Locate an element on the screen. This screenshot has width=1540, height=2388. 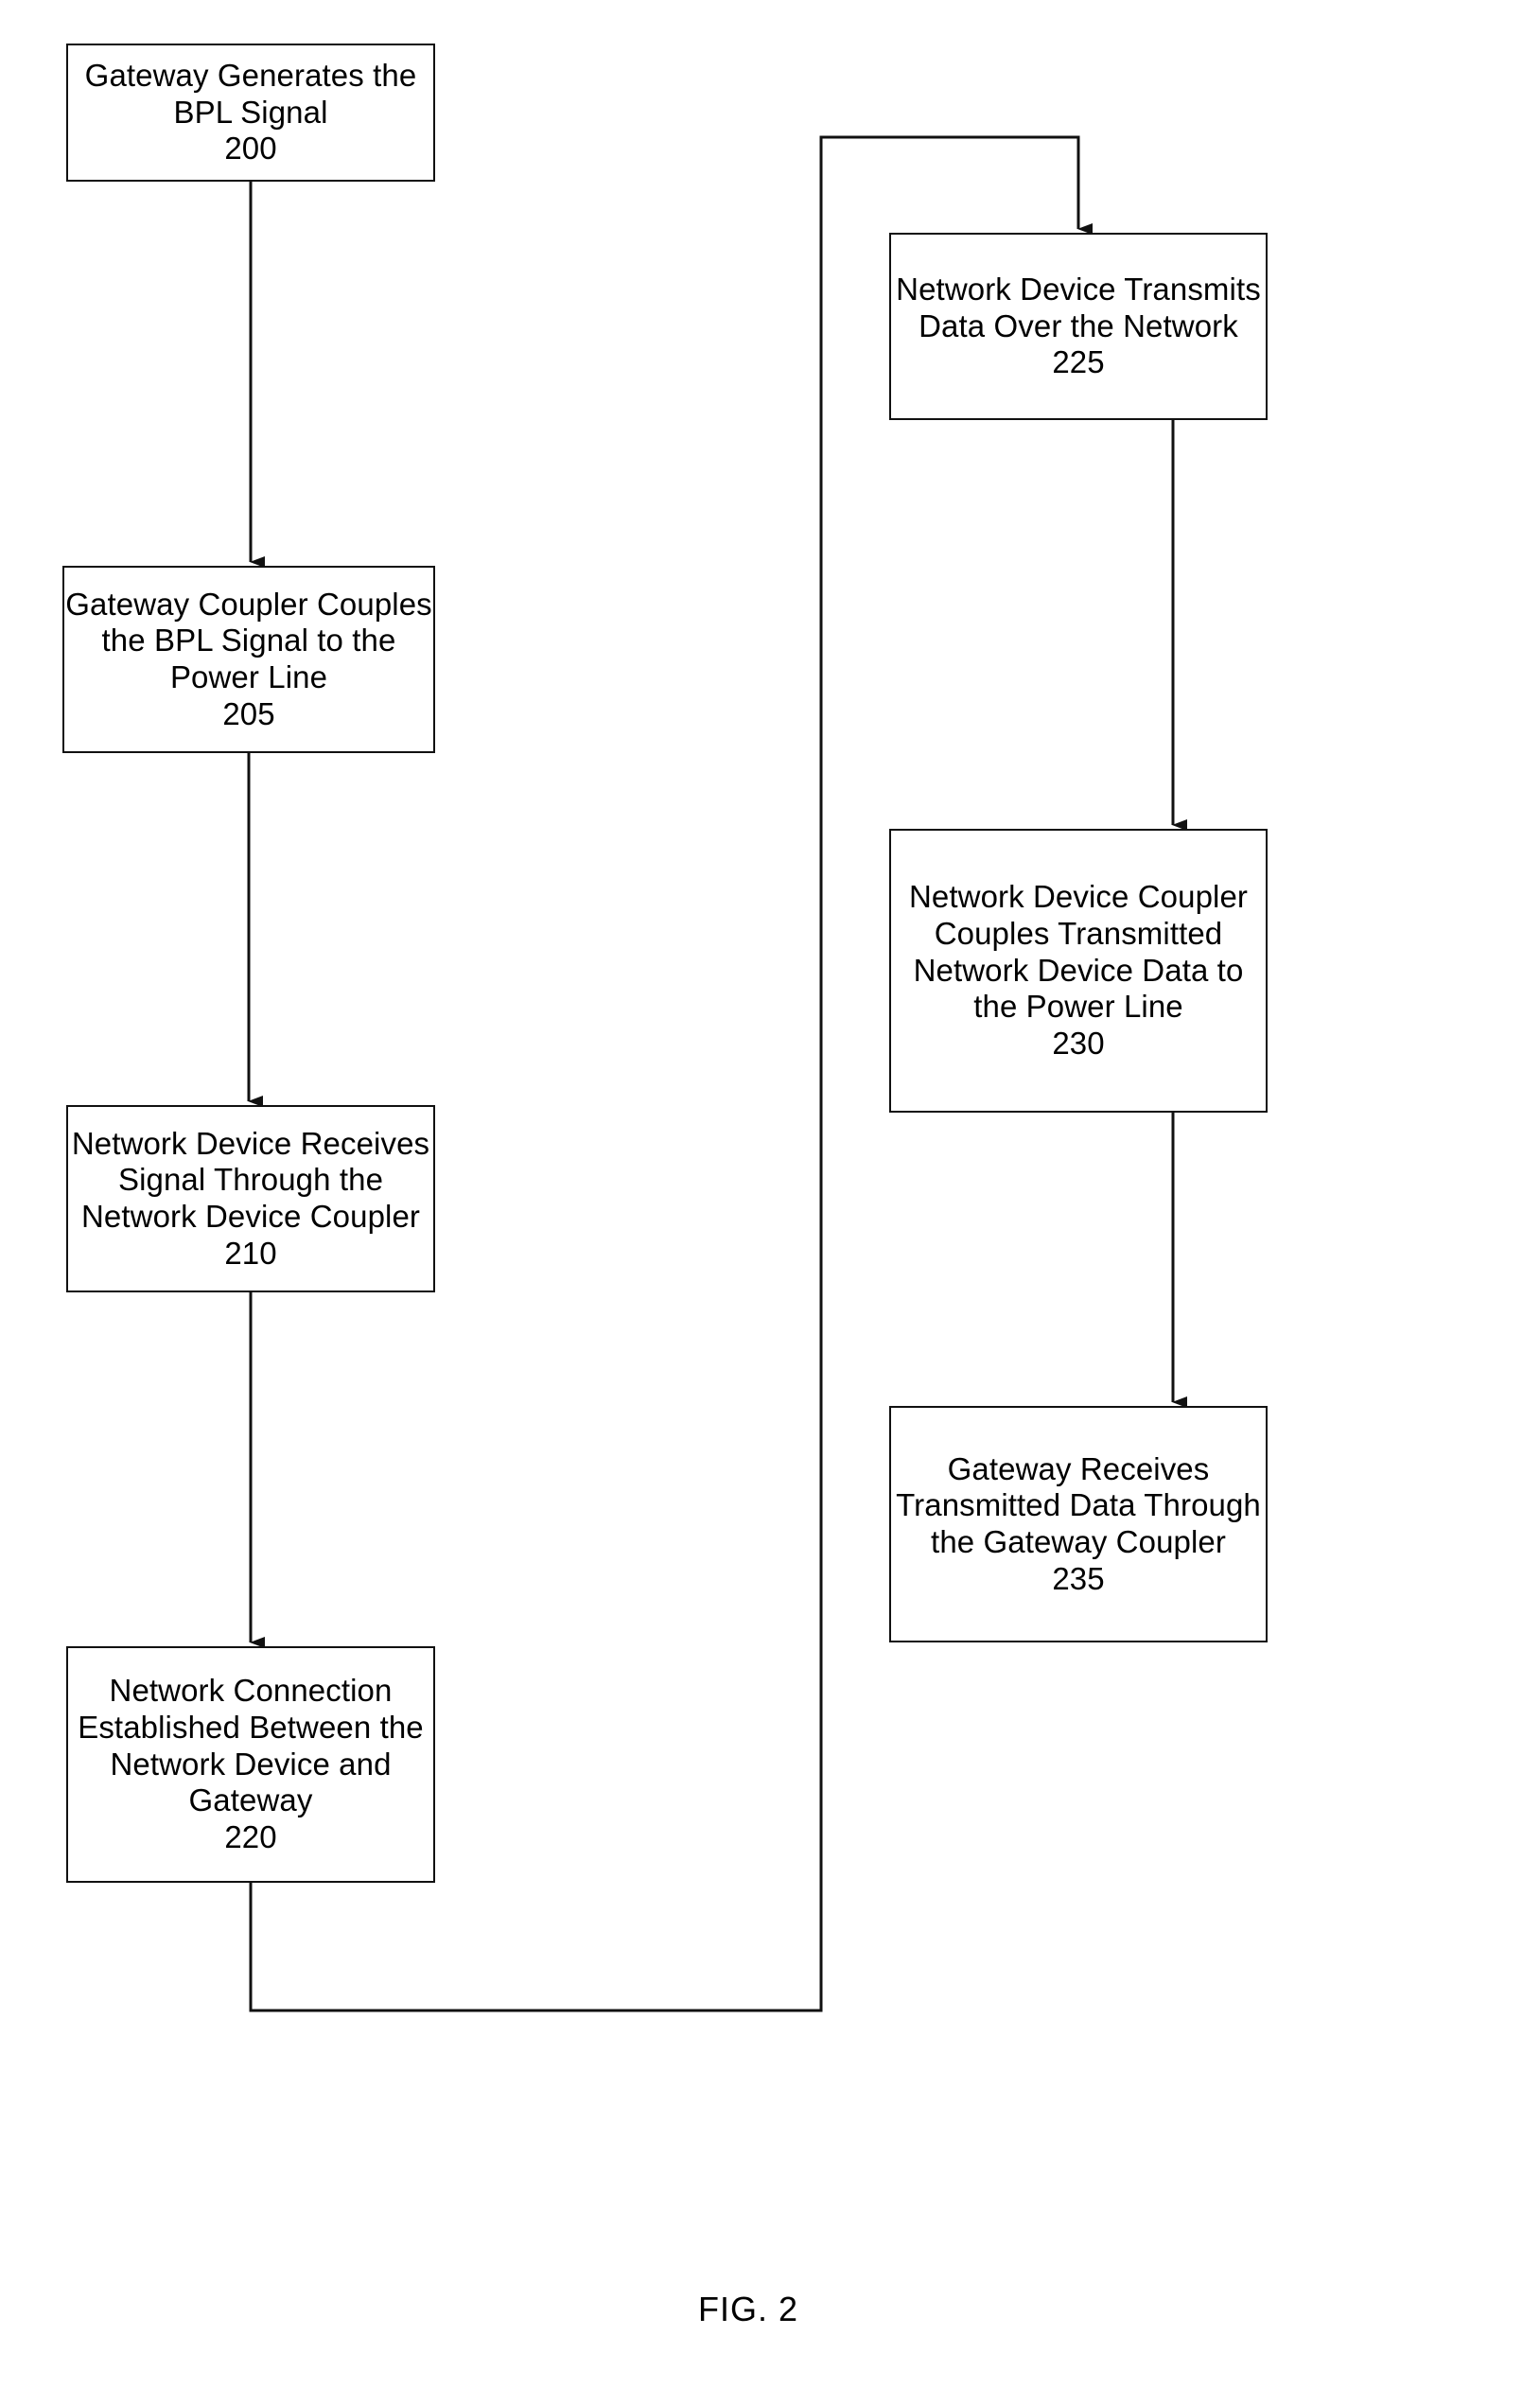
node-230-ref: 230 is located at coordinates (1078, 1043).